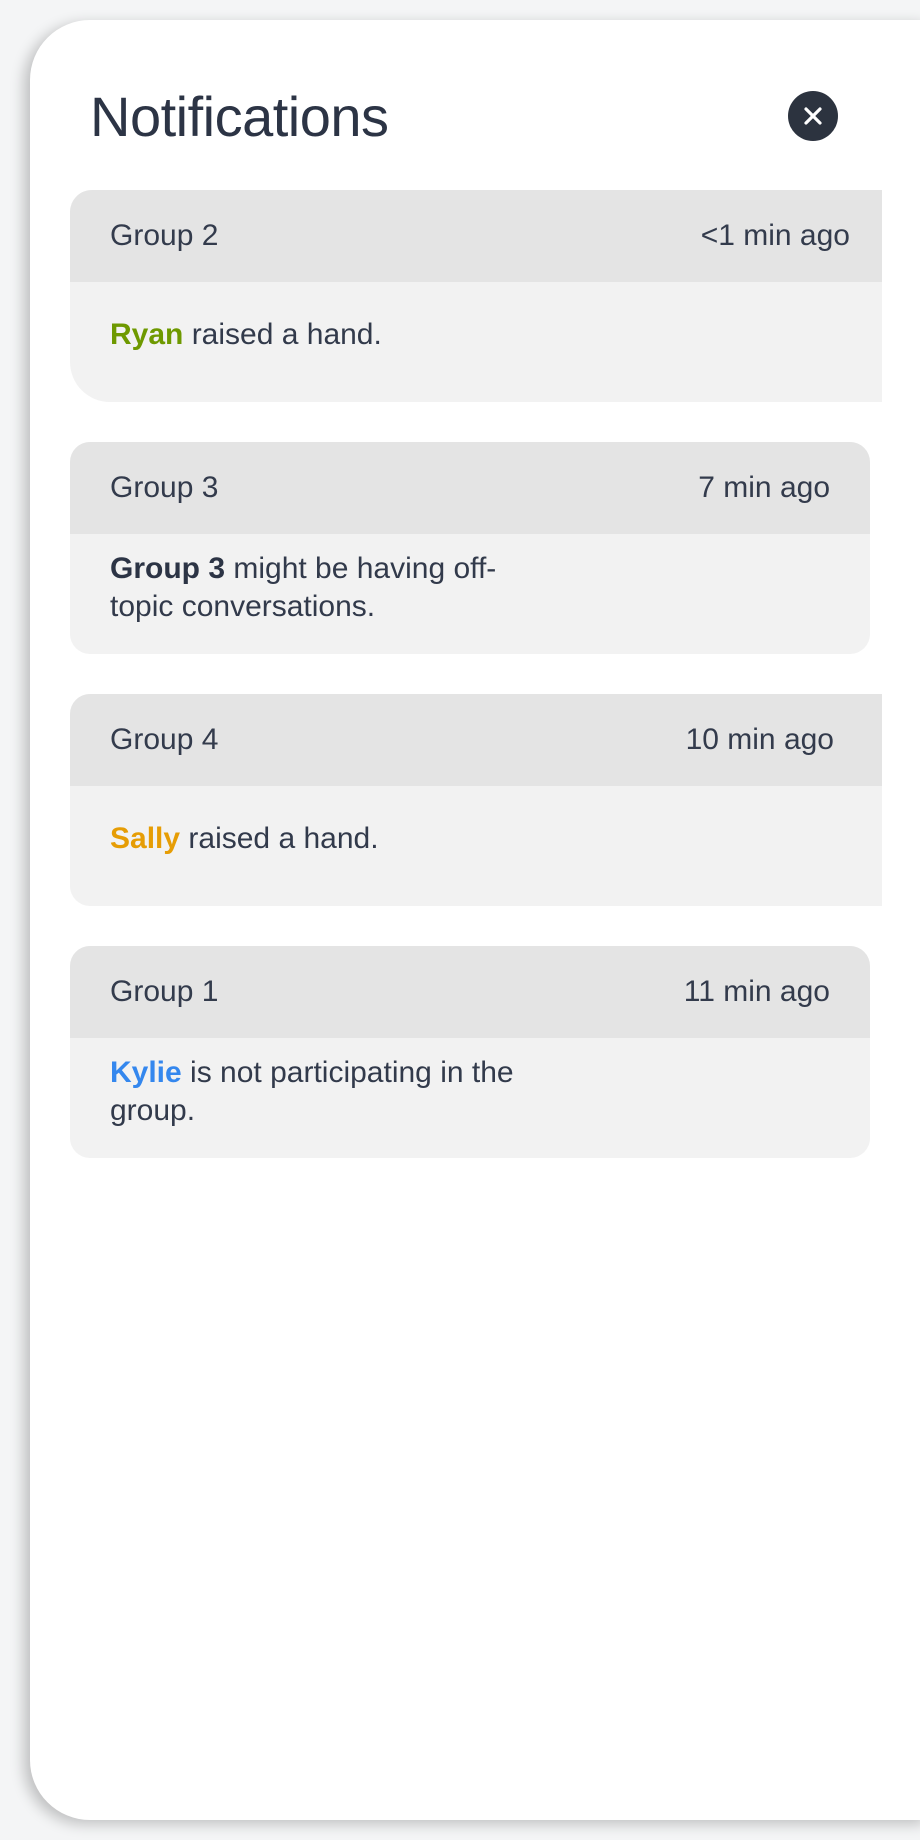  I want to click on notification-card: Group 2 <1 min ago Ryan raised a hand., so click(476, 296).